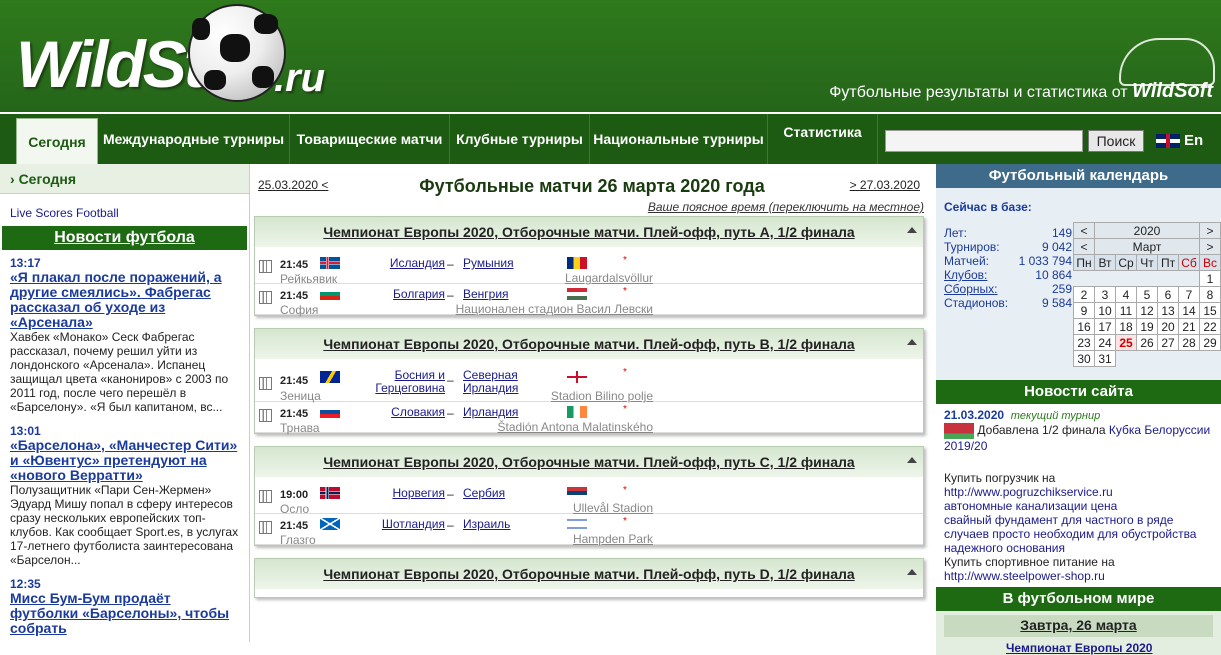 This screenshot has height=655, width=1221. Describe the element at coordinates (398, 524) in the screenshot. I see `home-team-link: Шотландия` at that location.